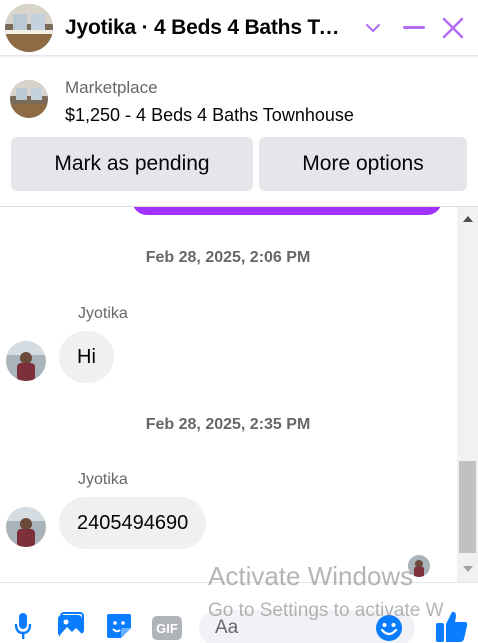 This screenshot has width=478, height=643. What do you see at coordinates (363, 164) in the screenshot?
I see `more-options-button: More options` at bounding box center [363, 164].